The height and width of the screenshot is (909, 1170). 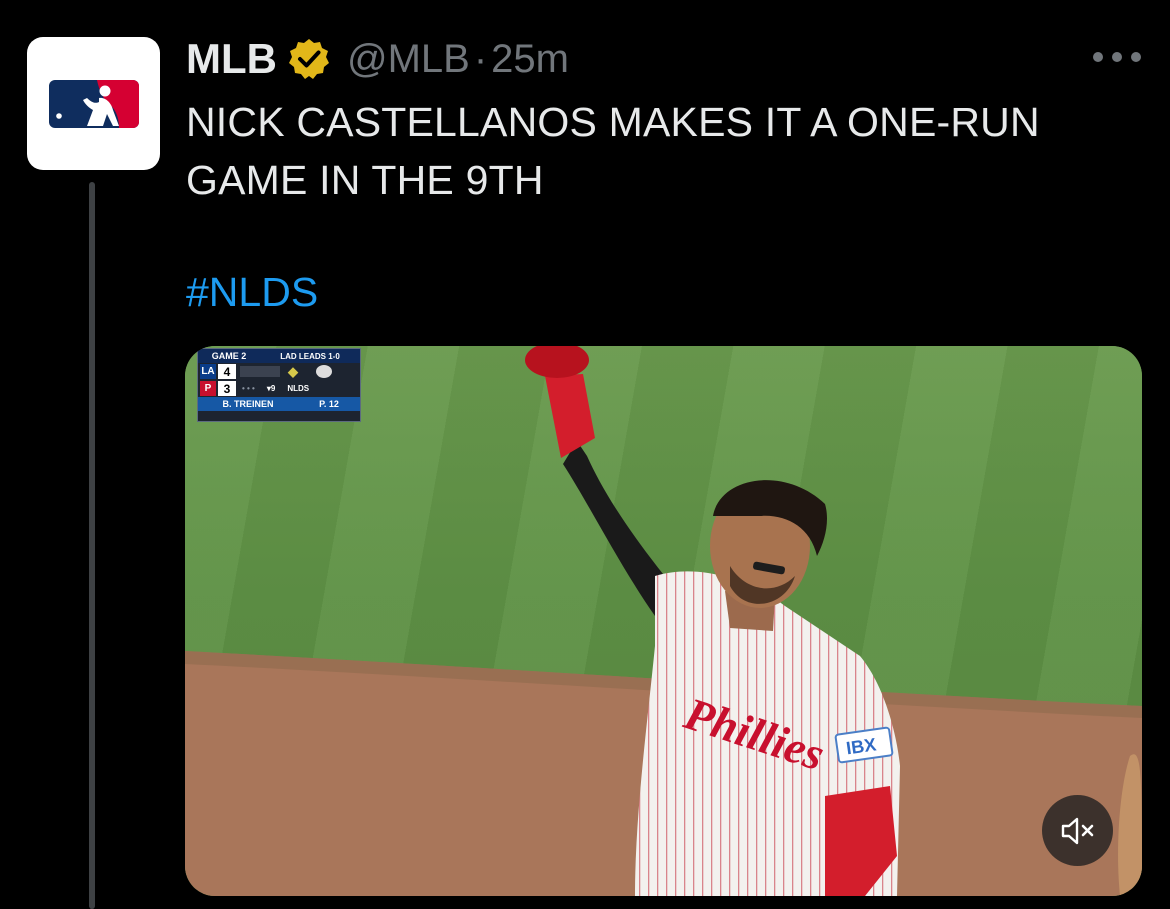 What do you see at coordinates (310, 356) in the screenshot?
I see `scorebug-series: LAD LEADS 1-0` at bounding box center [310, 356].